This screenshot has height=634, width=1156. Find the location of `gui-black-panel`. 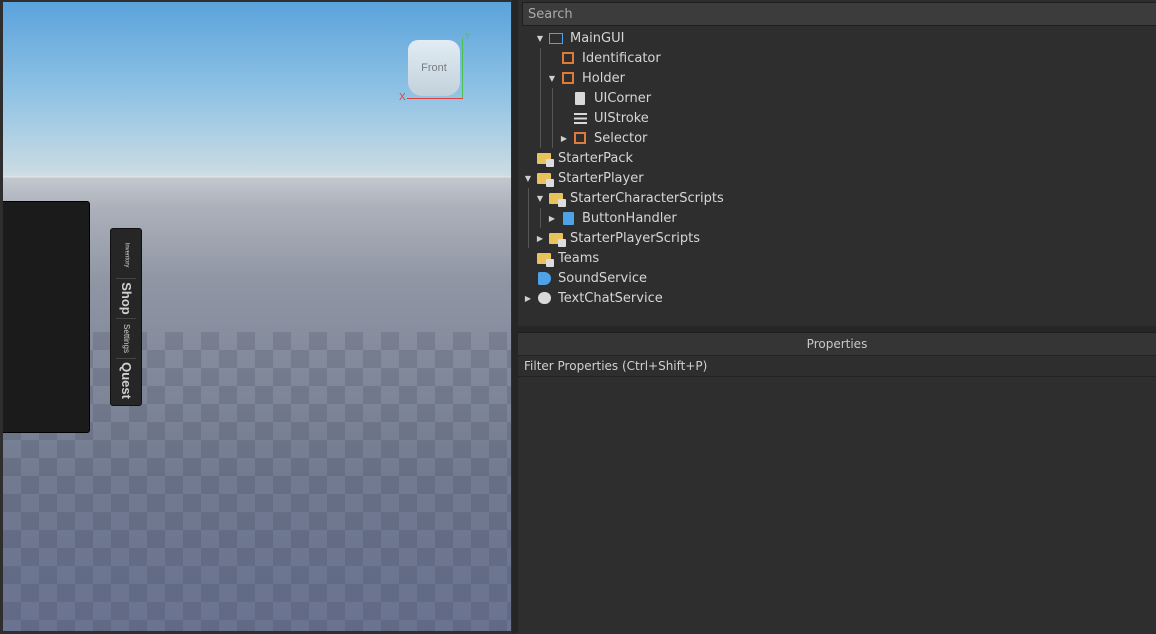

gui-black-panel is located at coordinates (46, 317).